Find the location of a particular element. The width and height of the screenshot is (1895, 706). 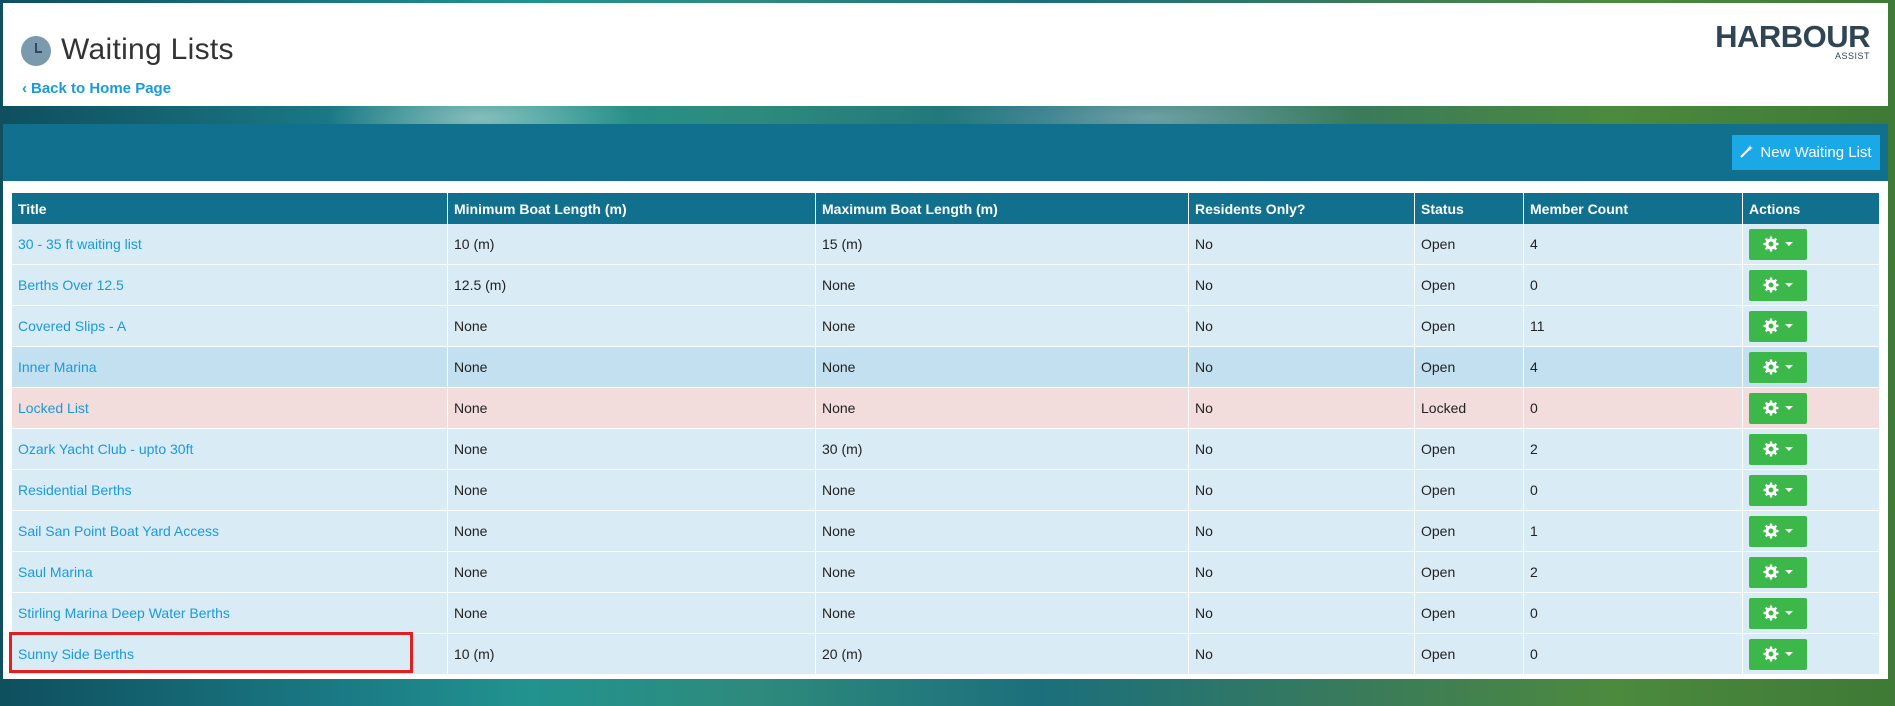

table-row: Covered Slips - A None None No Open 11 is located at coordinates (946, 326).